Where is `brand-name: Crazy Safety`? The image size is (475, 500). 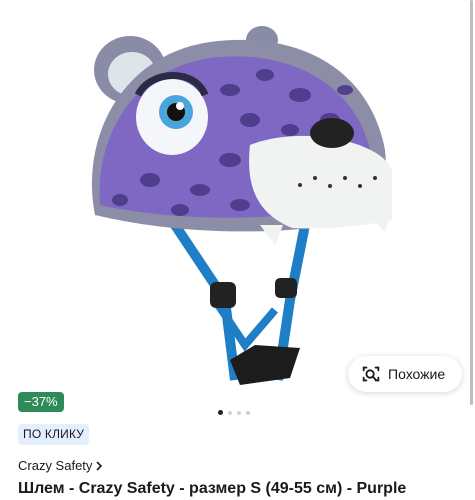
brand-name: Crazy Safety is located at coordinates (55, 465).